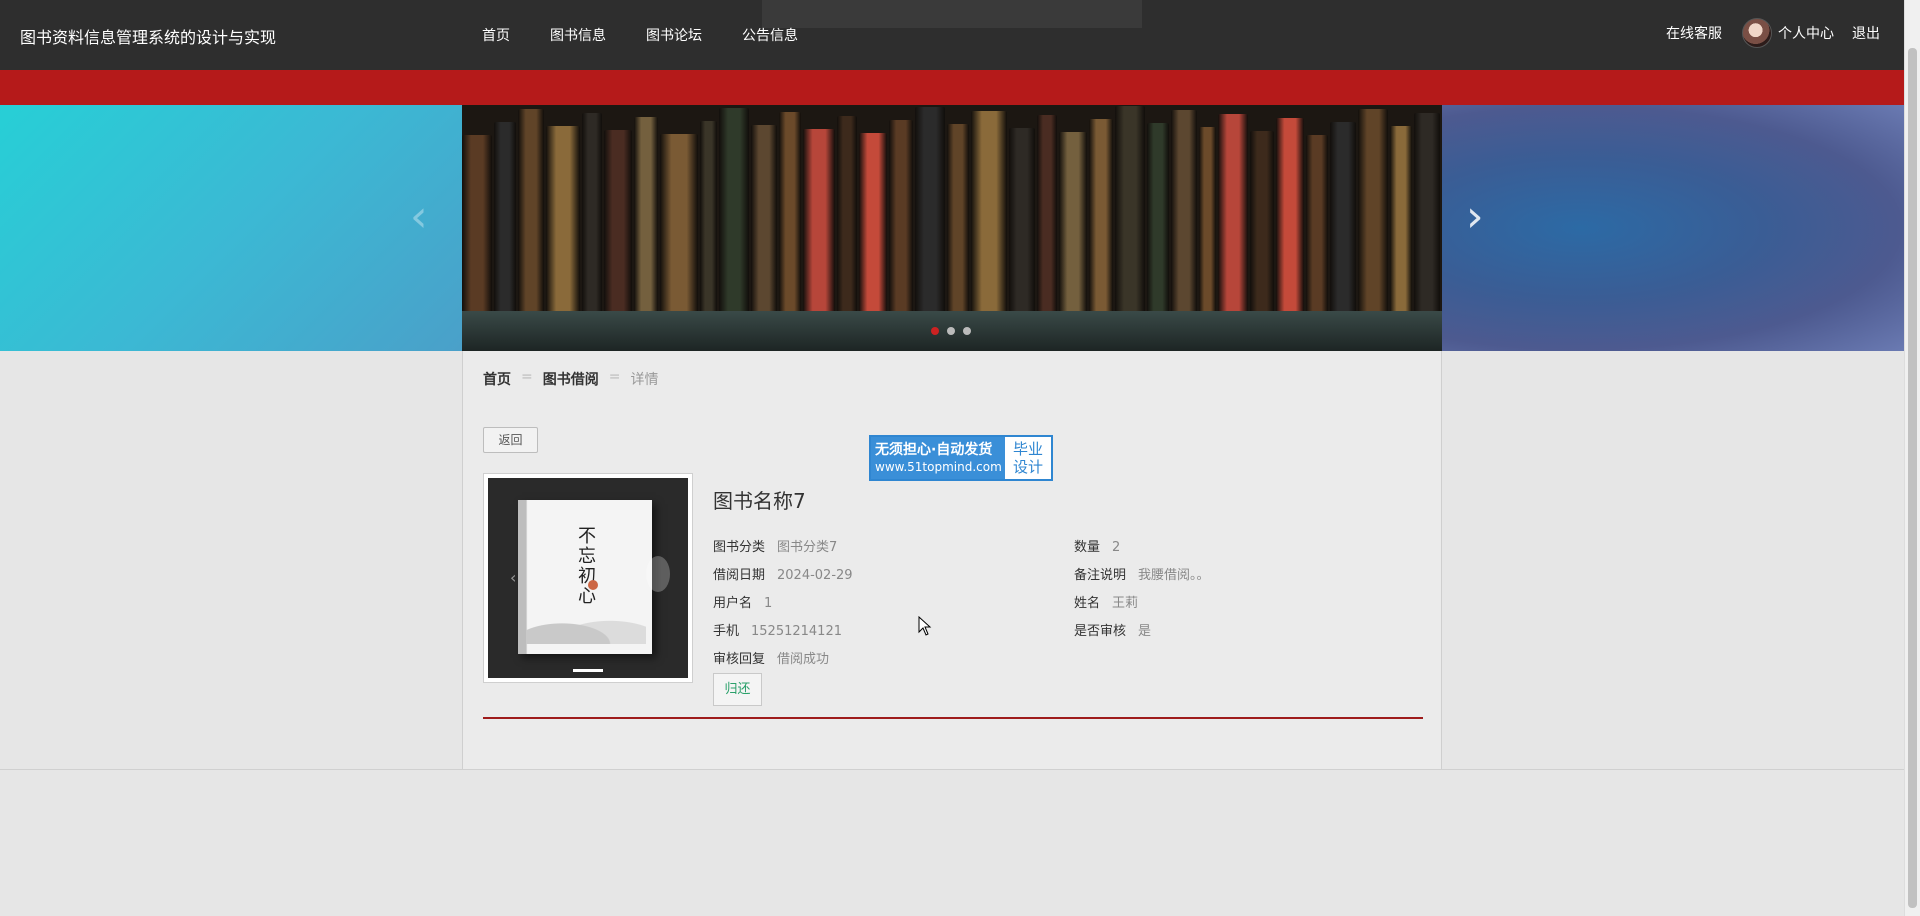 This screenshot has height=916, width=1920. What do you see at coordinates (771, 659) in the screenshot?
I see `field-review-reply: 审核回复 借阅成功` at bounding box center [771, 659].